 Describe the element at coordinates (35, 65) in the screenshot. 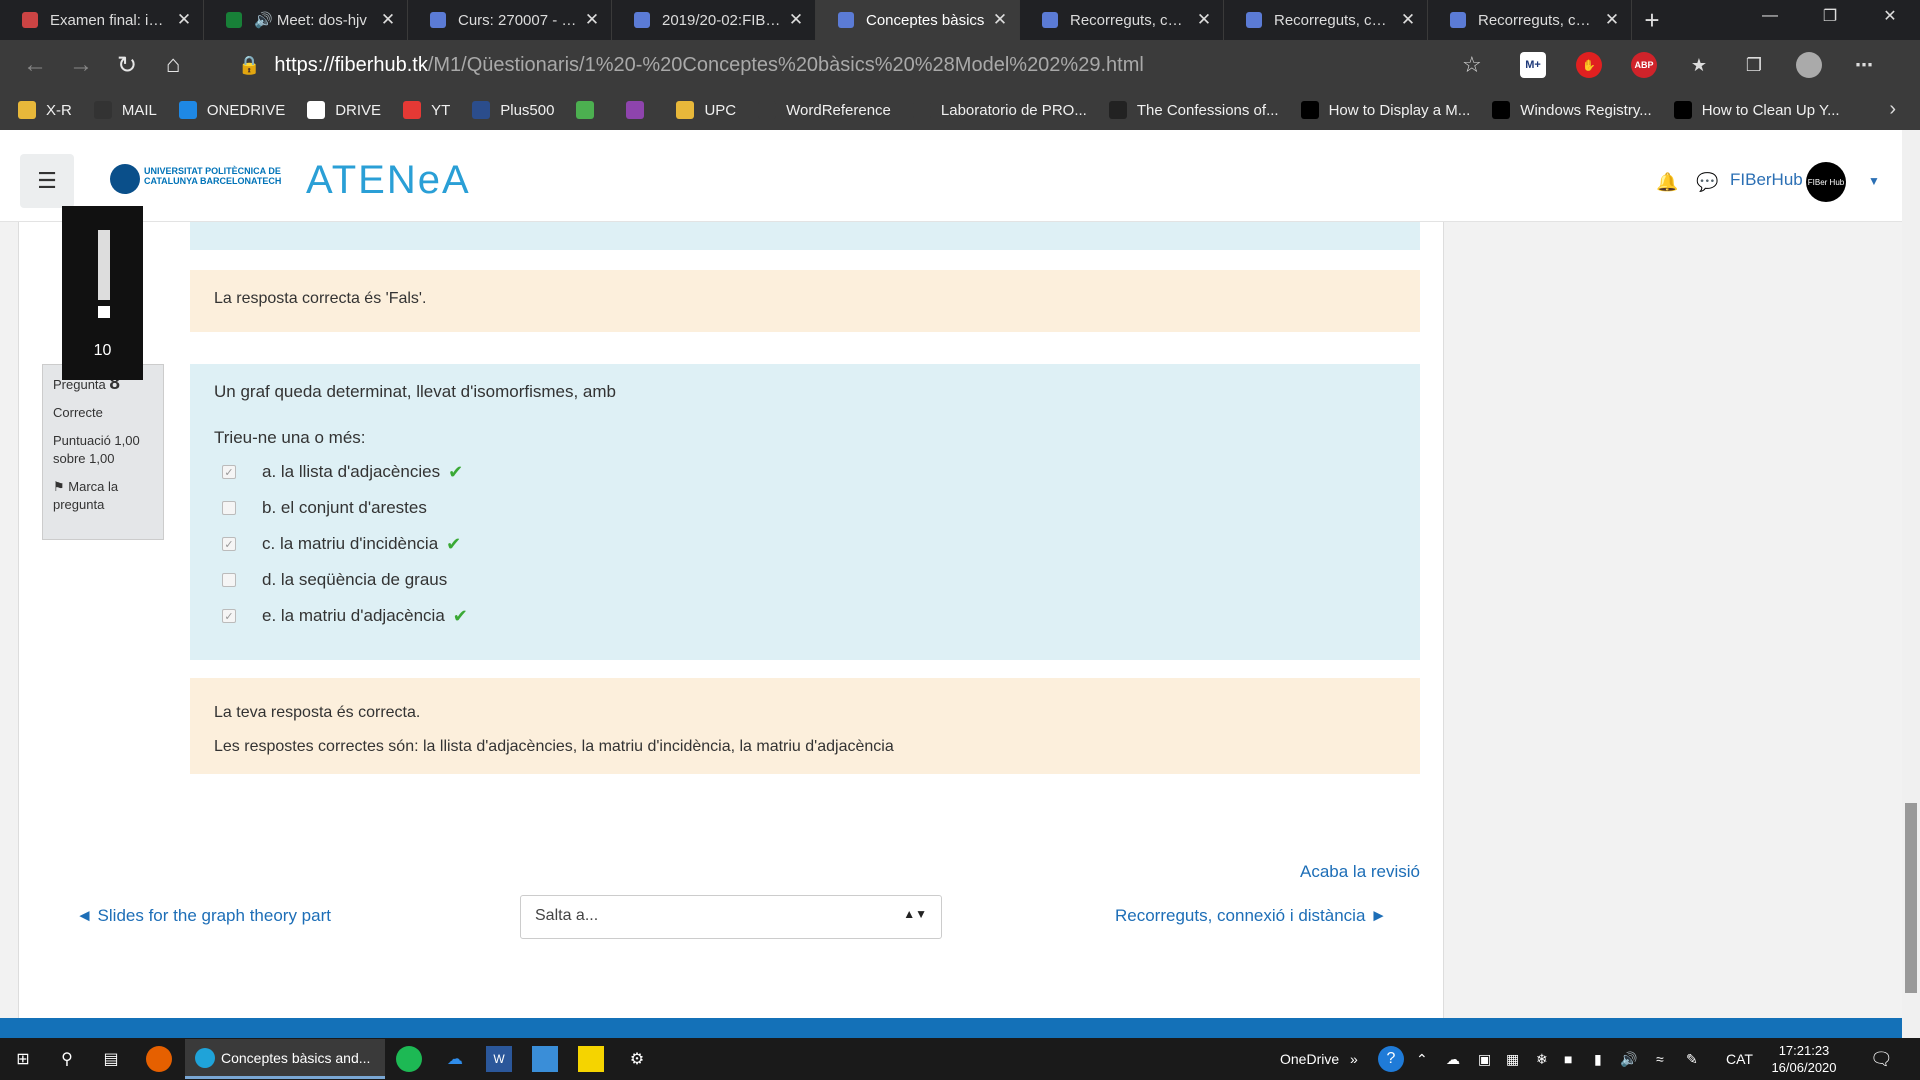

I see `back-button: ←` at that location.